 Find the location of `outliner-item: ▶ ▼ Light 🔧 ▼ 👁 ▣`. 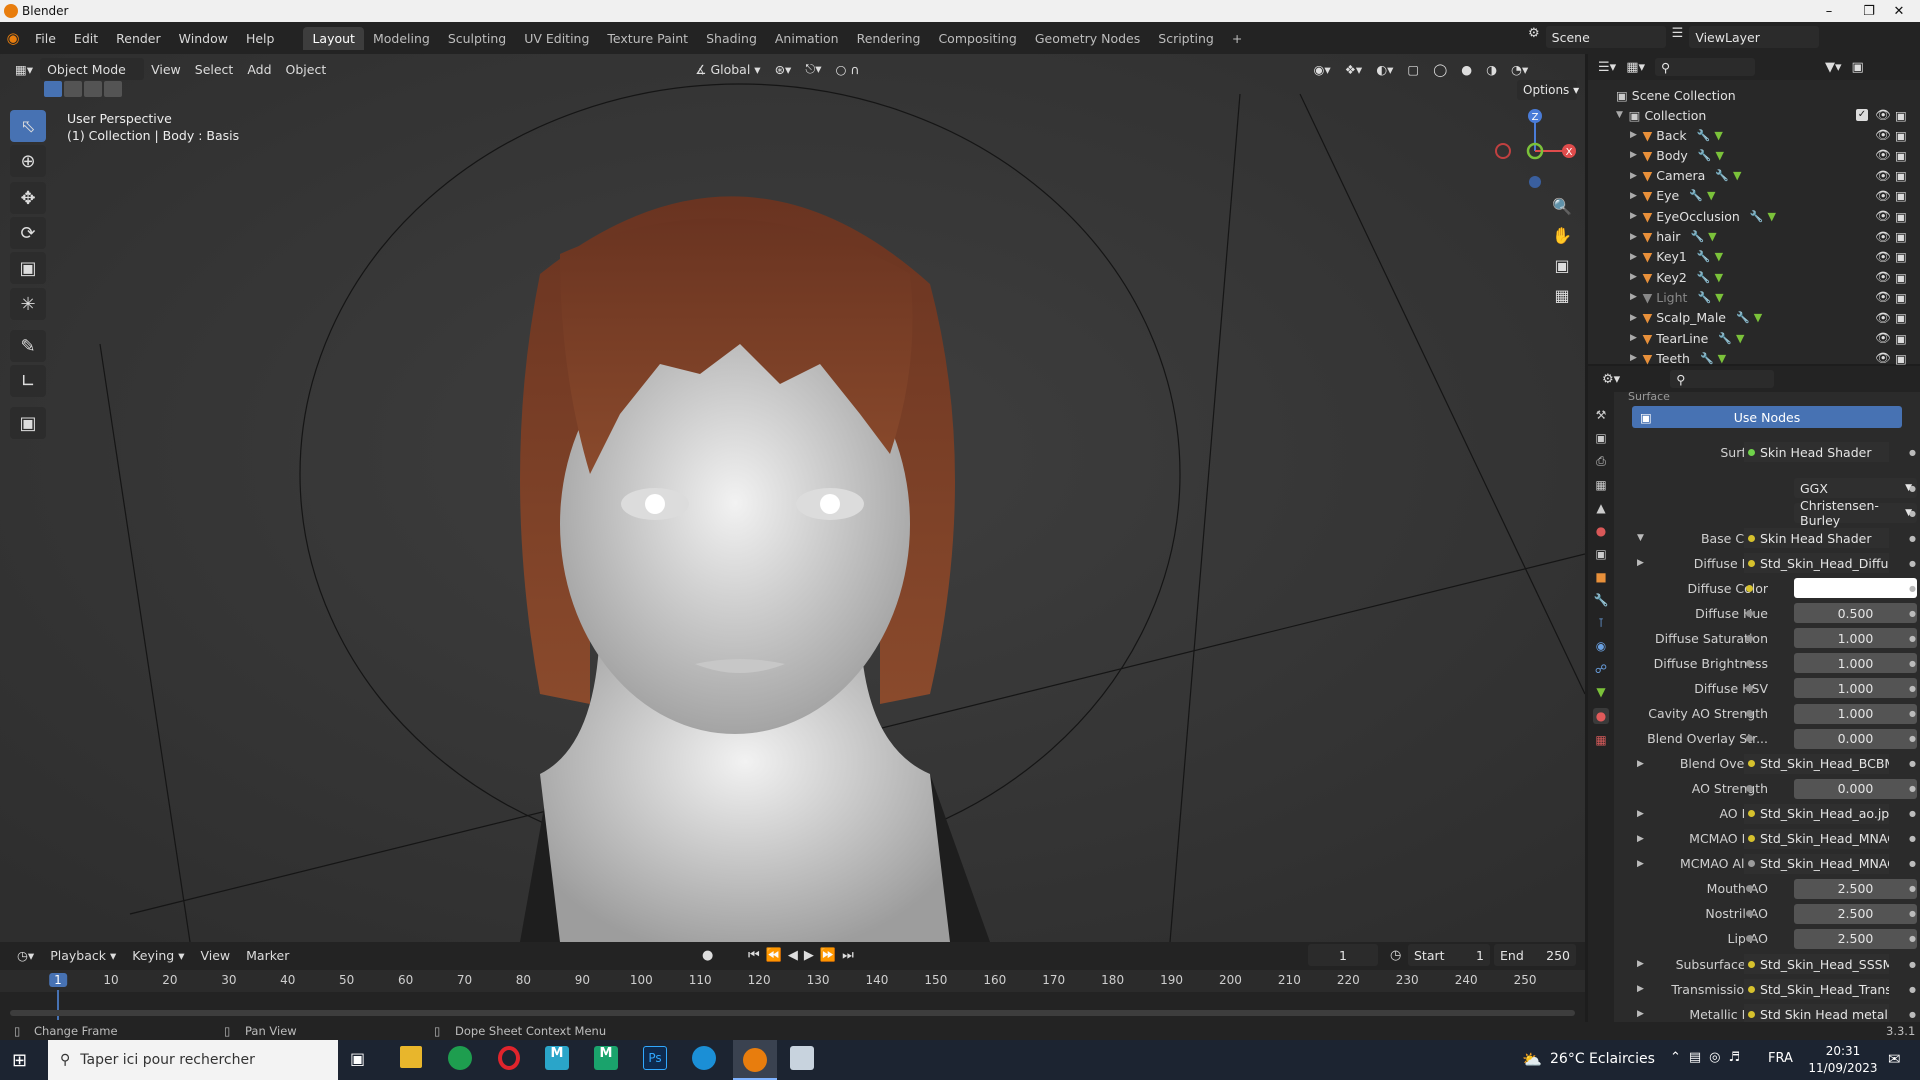

outliner-item: ▶ ▼ Light 🔧 ▼ 👁 ▣ is located at coordinates (1754, 297).